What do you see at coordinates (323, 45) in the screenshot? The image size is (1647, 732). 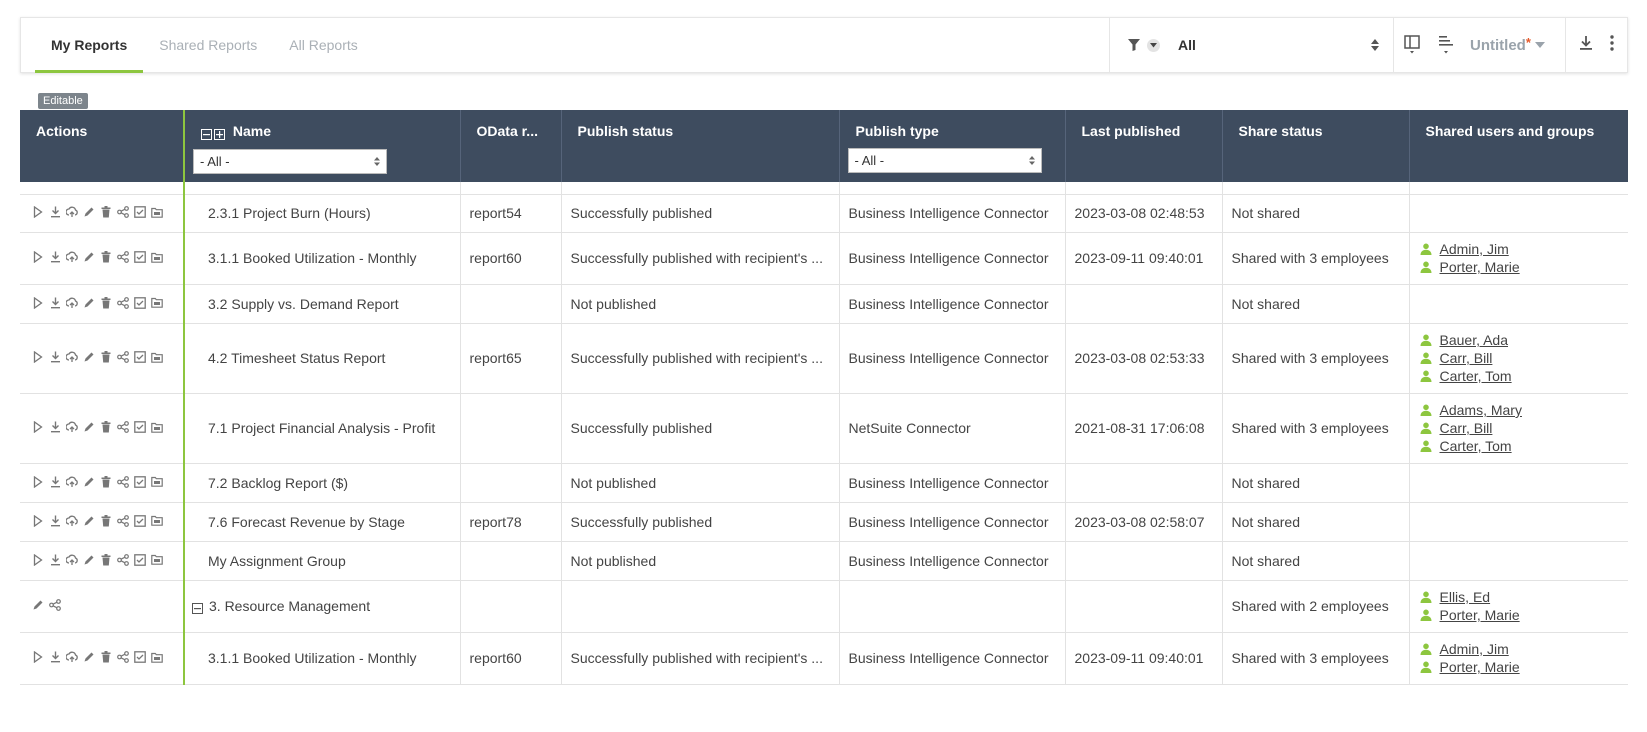 I see `tab-all-reports: All Reports` at bounding box center [323, 45].